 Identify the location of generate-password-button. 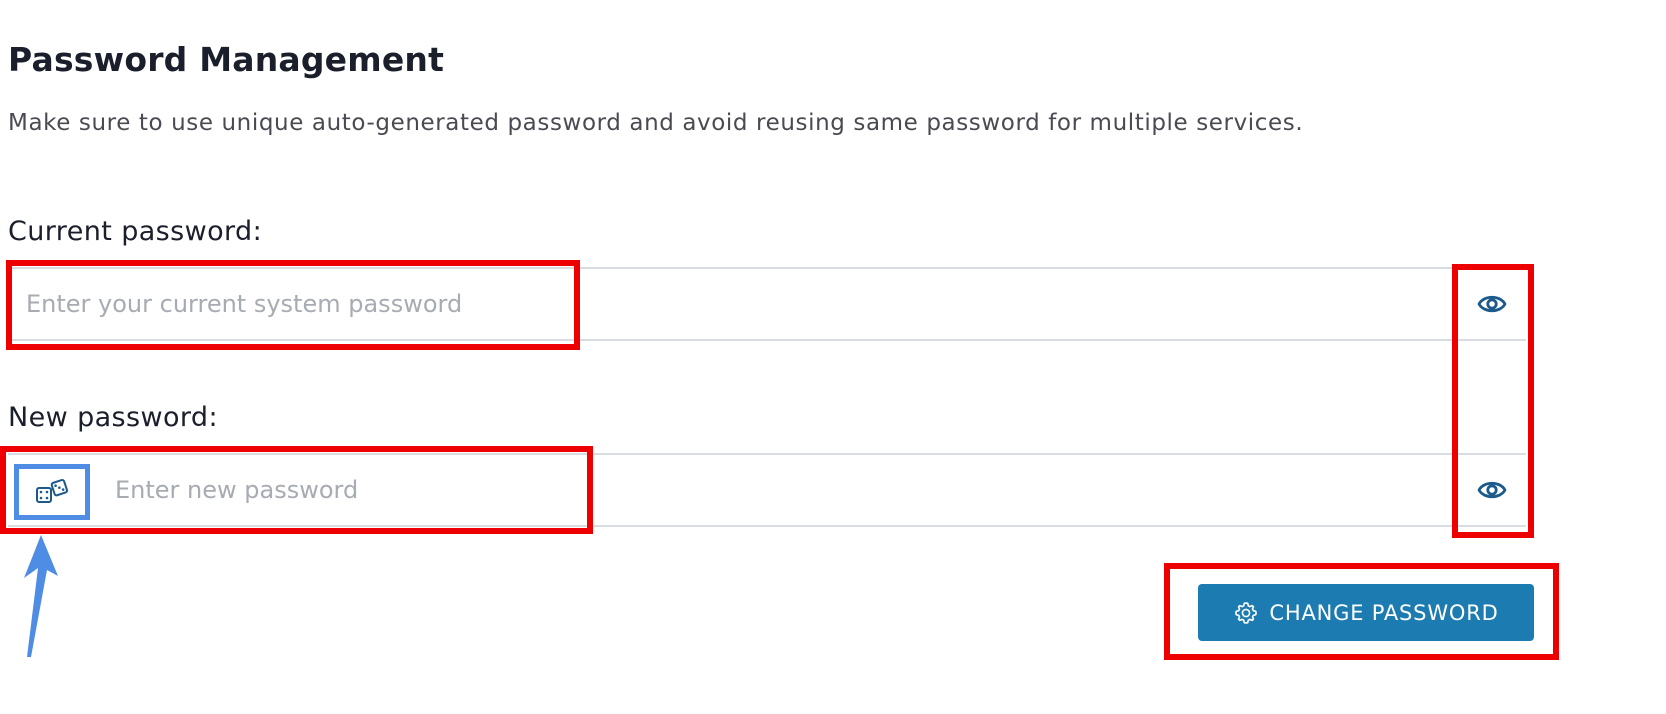
(52, 492).